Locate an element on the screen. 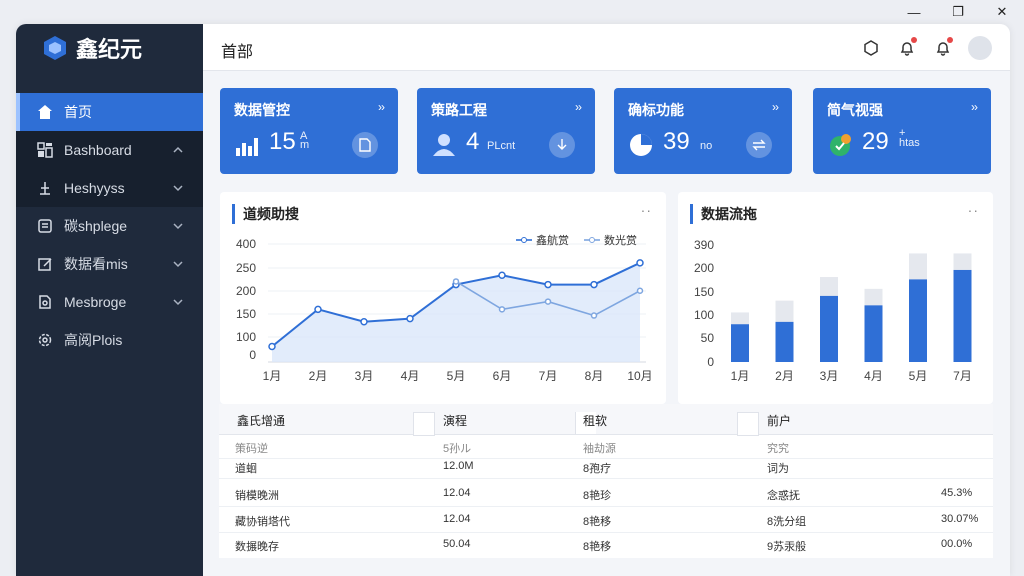  table-row: 数搌晚存 50.04 8艳移 9苏汞般 00.0% is located at coordinates (606, 545).